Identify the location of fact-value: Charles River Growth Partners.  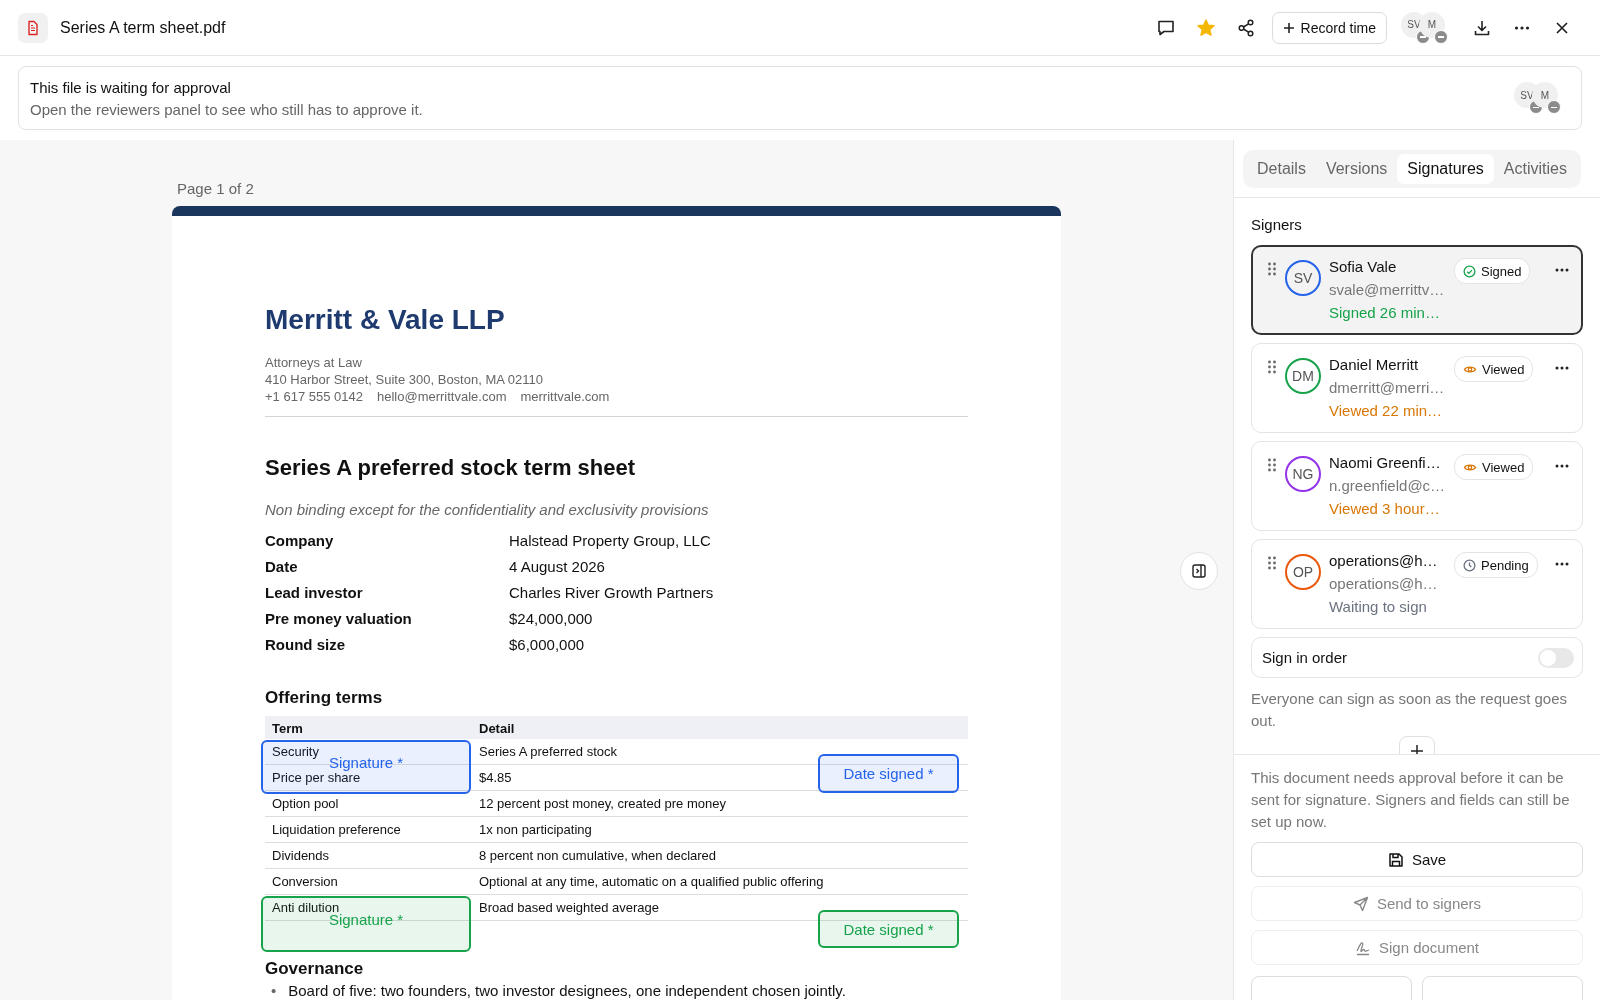
(612, 593).